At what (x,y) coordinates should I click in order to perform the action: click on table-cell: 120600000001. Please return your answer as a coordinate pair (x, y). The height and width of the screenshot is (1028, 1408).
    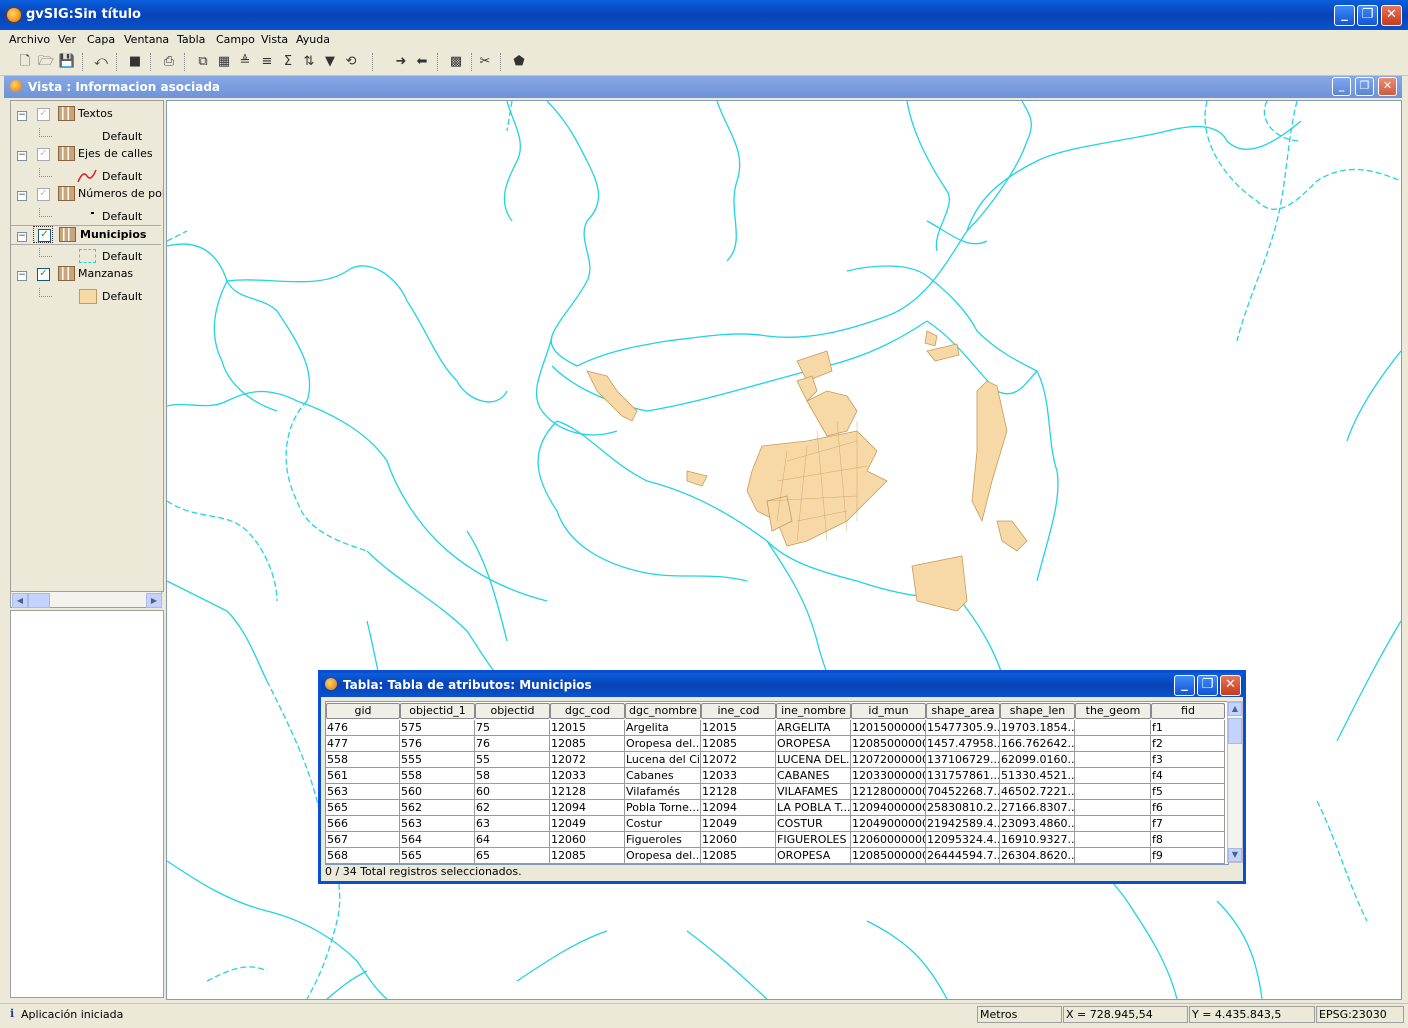
    Looking at the image, I should click on (888, 840).